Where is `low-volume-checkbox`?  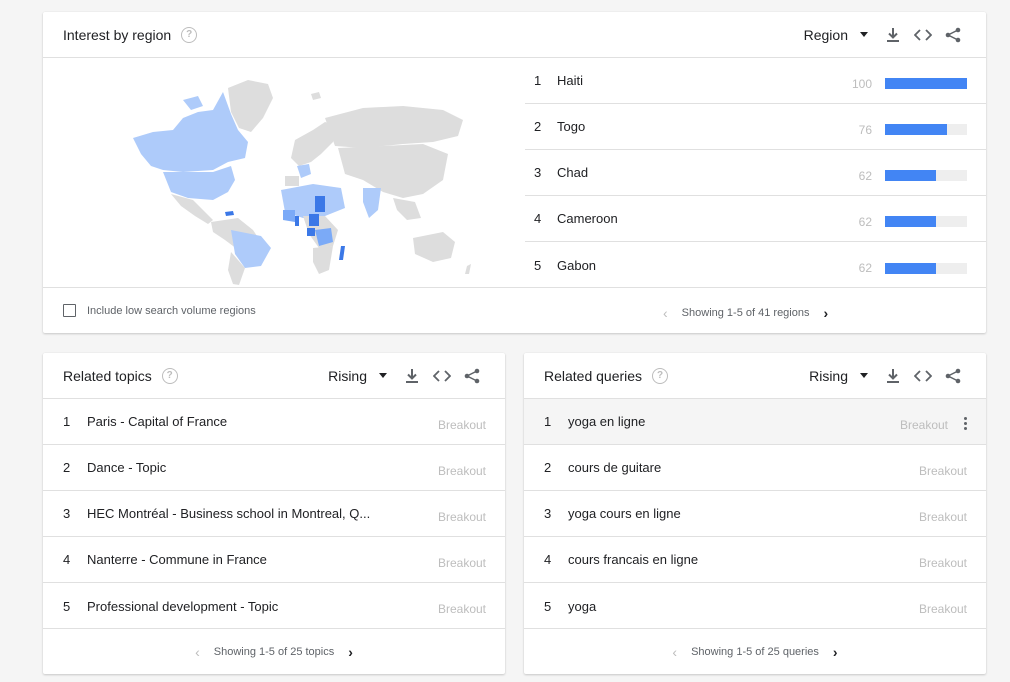 low-volume-checkbox is located at coordinates (69, 310).